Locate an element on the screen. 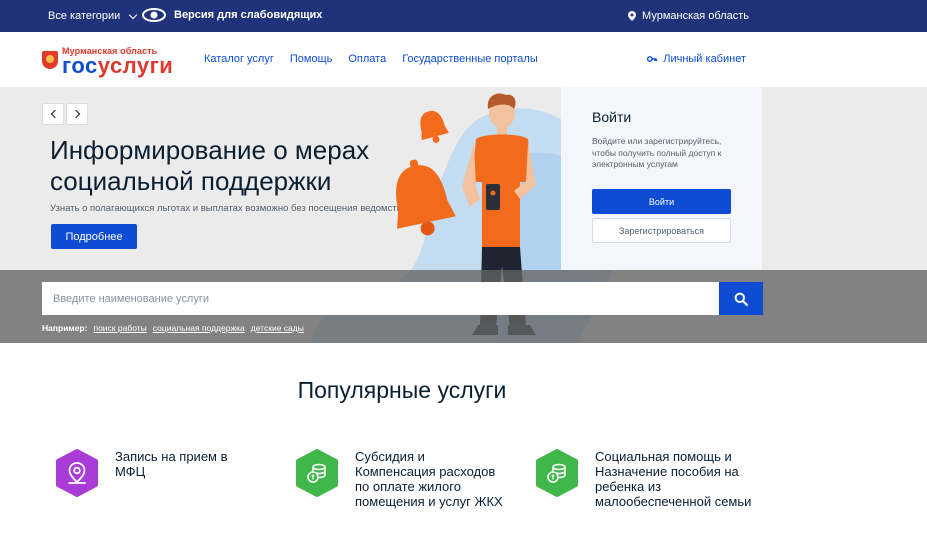 The image size is (927, 550). examples-label: Например: is located at coordinates (65, 328).